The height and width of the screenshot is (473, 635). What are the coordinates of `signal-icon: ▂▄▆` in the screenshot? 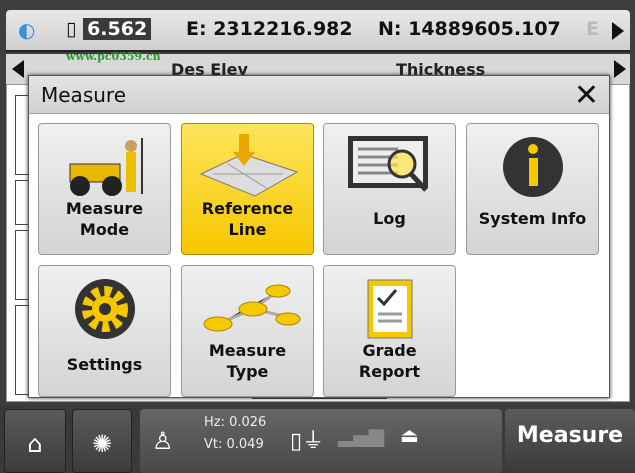 It's located at (361, 435).